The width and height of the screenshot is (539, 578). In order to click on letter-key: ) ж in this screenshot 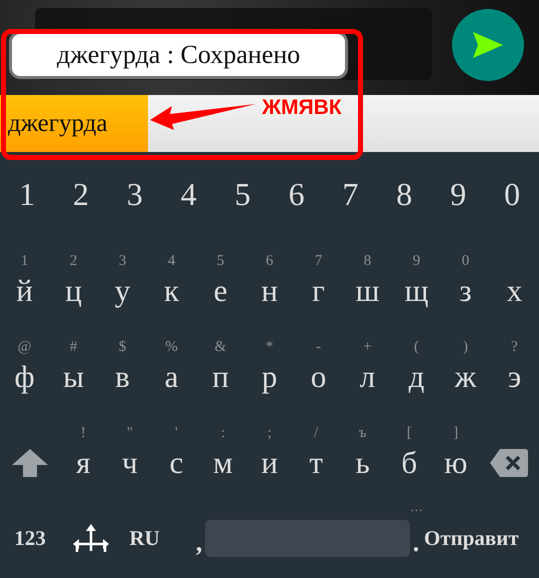, I will do `click(465, 366)`.